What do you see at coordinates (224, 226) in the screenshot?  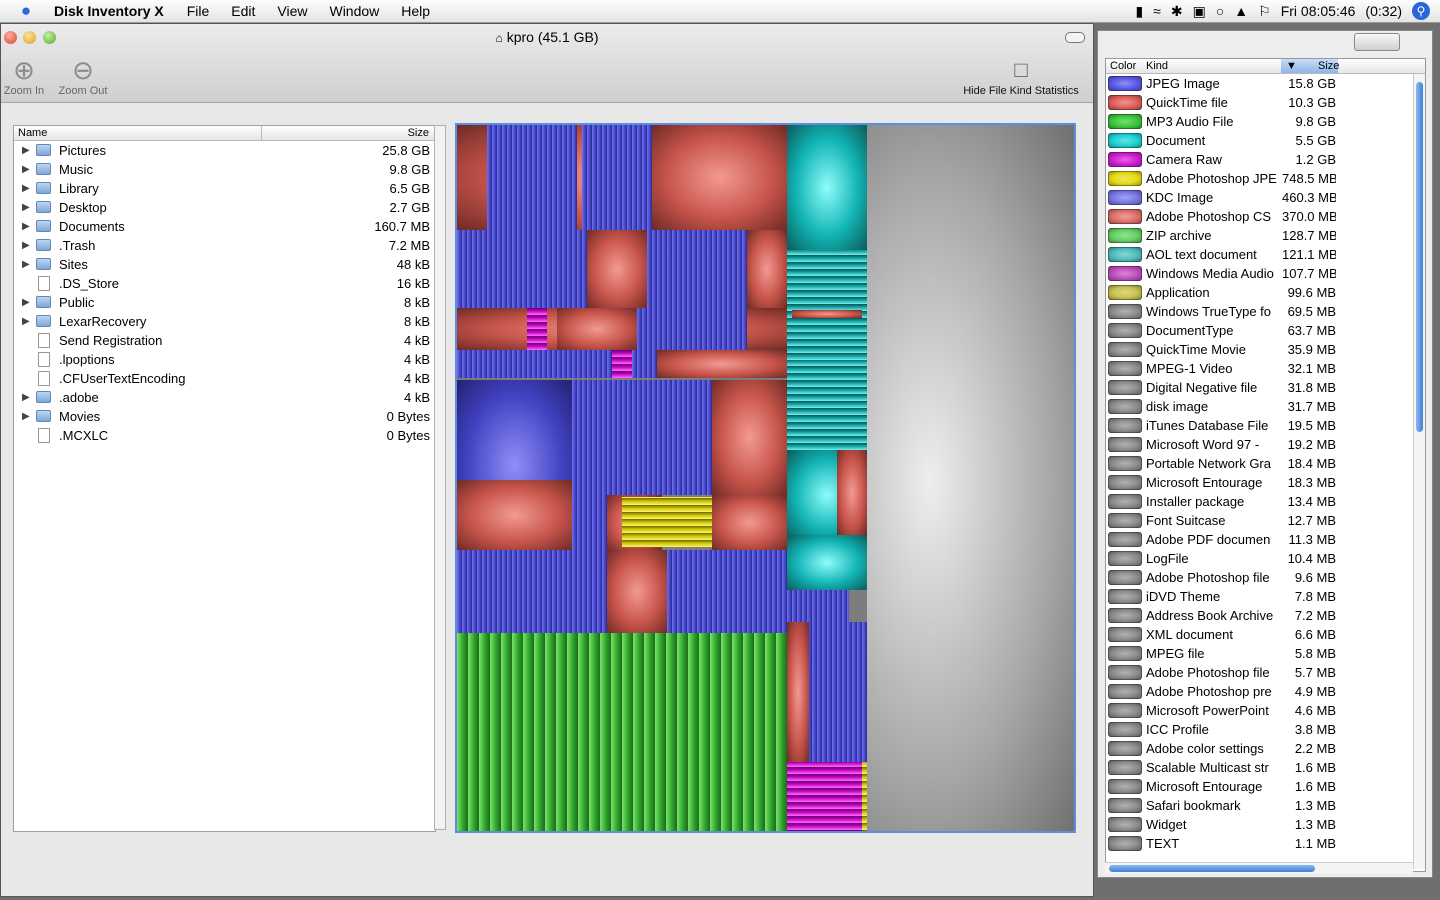 I see `outline-row: ▶ Documents 160.7 MB` at bounding box center [224, 226].